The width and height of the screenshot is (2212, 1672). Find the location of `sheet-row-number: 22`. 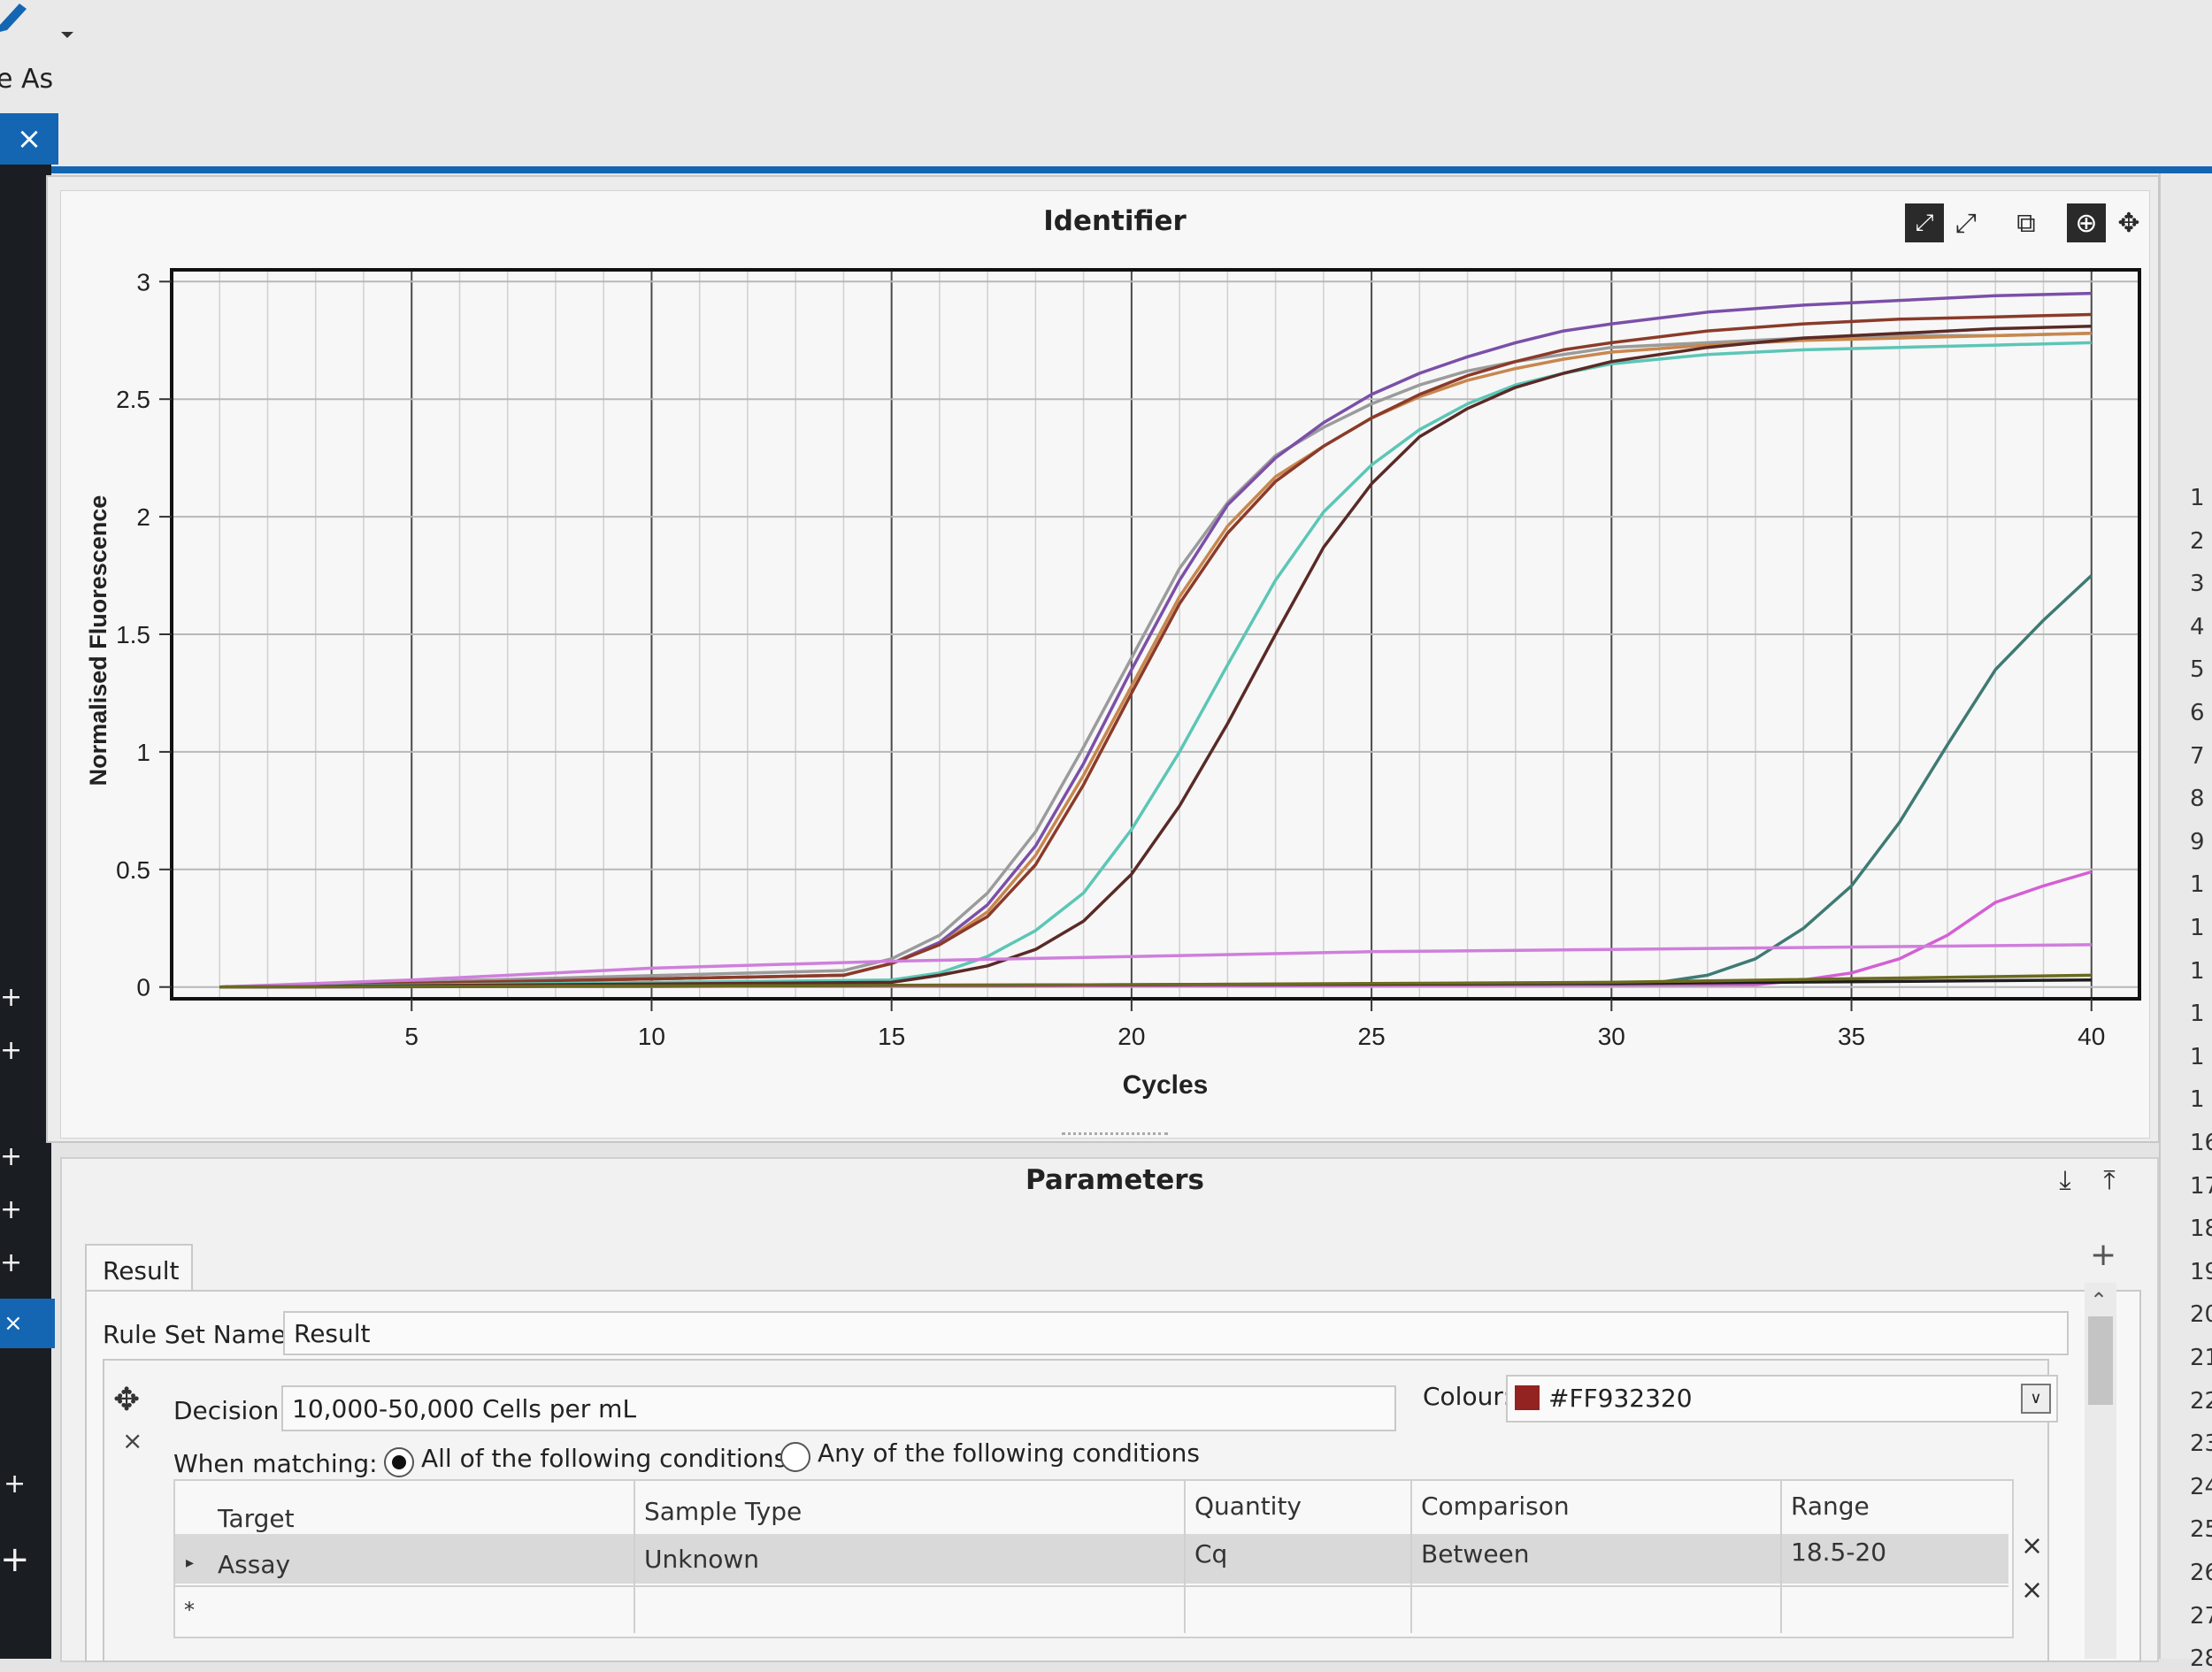

sheet-row-number: 22 is located at coordinates (2201, 1401).